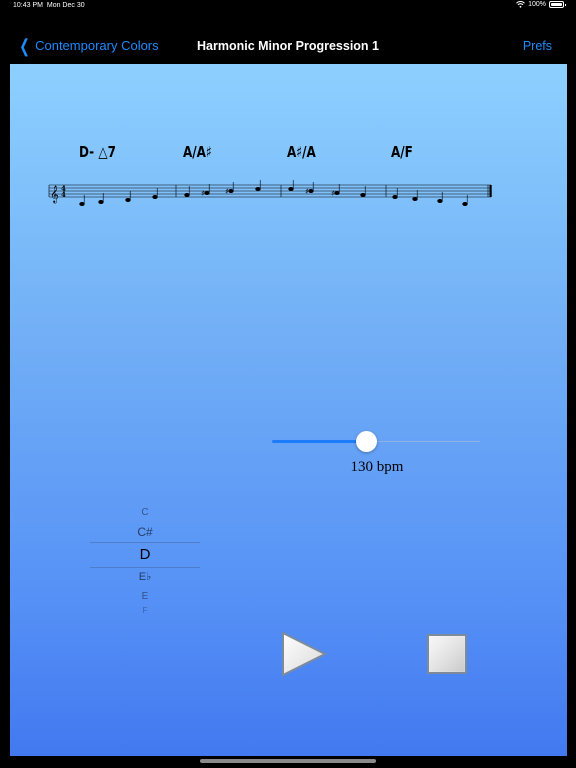  What do you see at coordinates (197, 152) in the screenshot?
I see `chord-symbol: A/A♯` at bounding box center [197, 152].